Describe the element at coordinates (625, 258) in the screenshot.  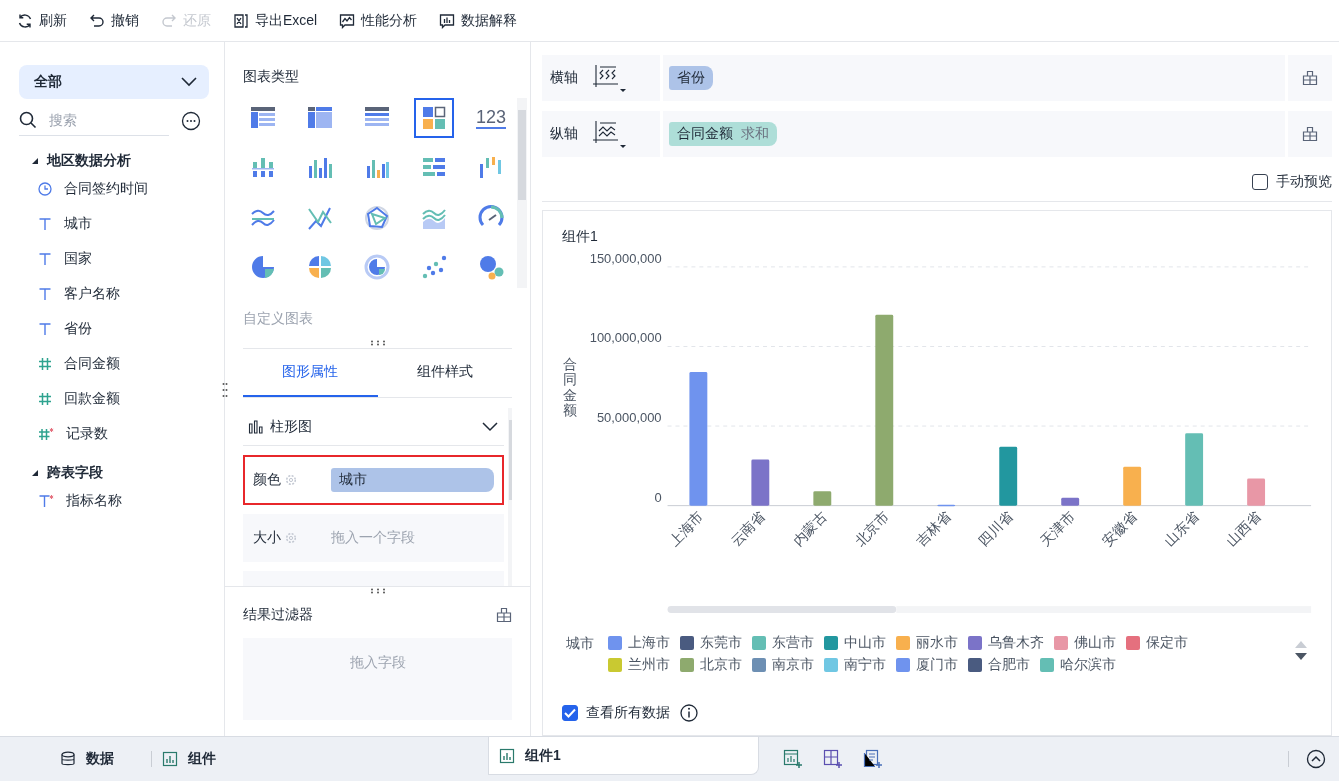
I see `axis-tick-label: 150,000,000` at that location.